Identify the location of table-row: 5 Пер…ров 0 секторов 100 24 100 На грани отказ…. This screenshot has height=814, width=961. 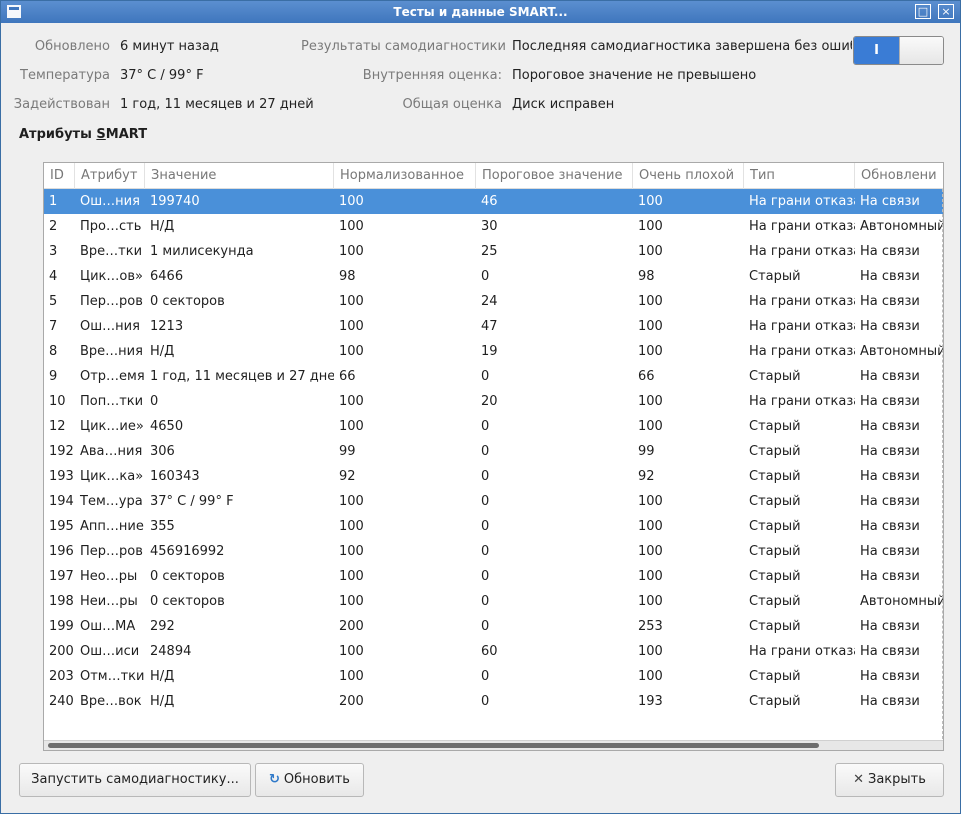
(493, 301).